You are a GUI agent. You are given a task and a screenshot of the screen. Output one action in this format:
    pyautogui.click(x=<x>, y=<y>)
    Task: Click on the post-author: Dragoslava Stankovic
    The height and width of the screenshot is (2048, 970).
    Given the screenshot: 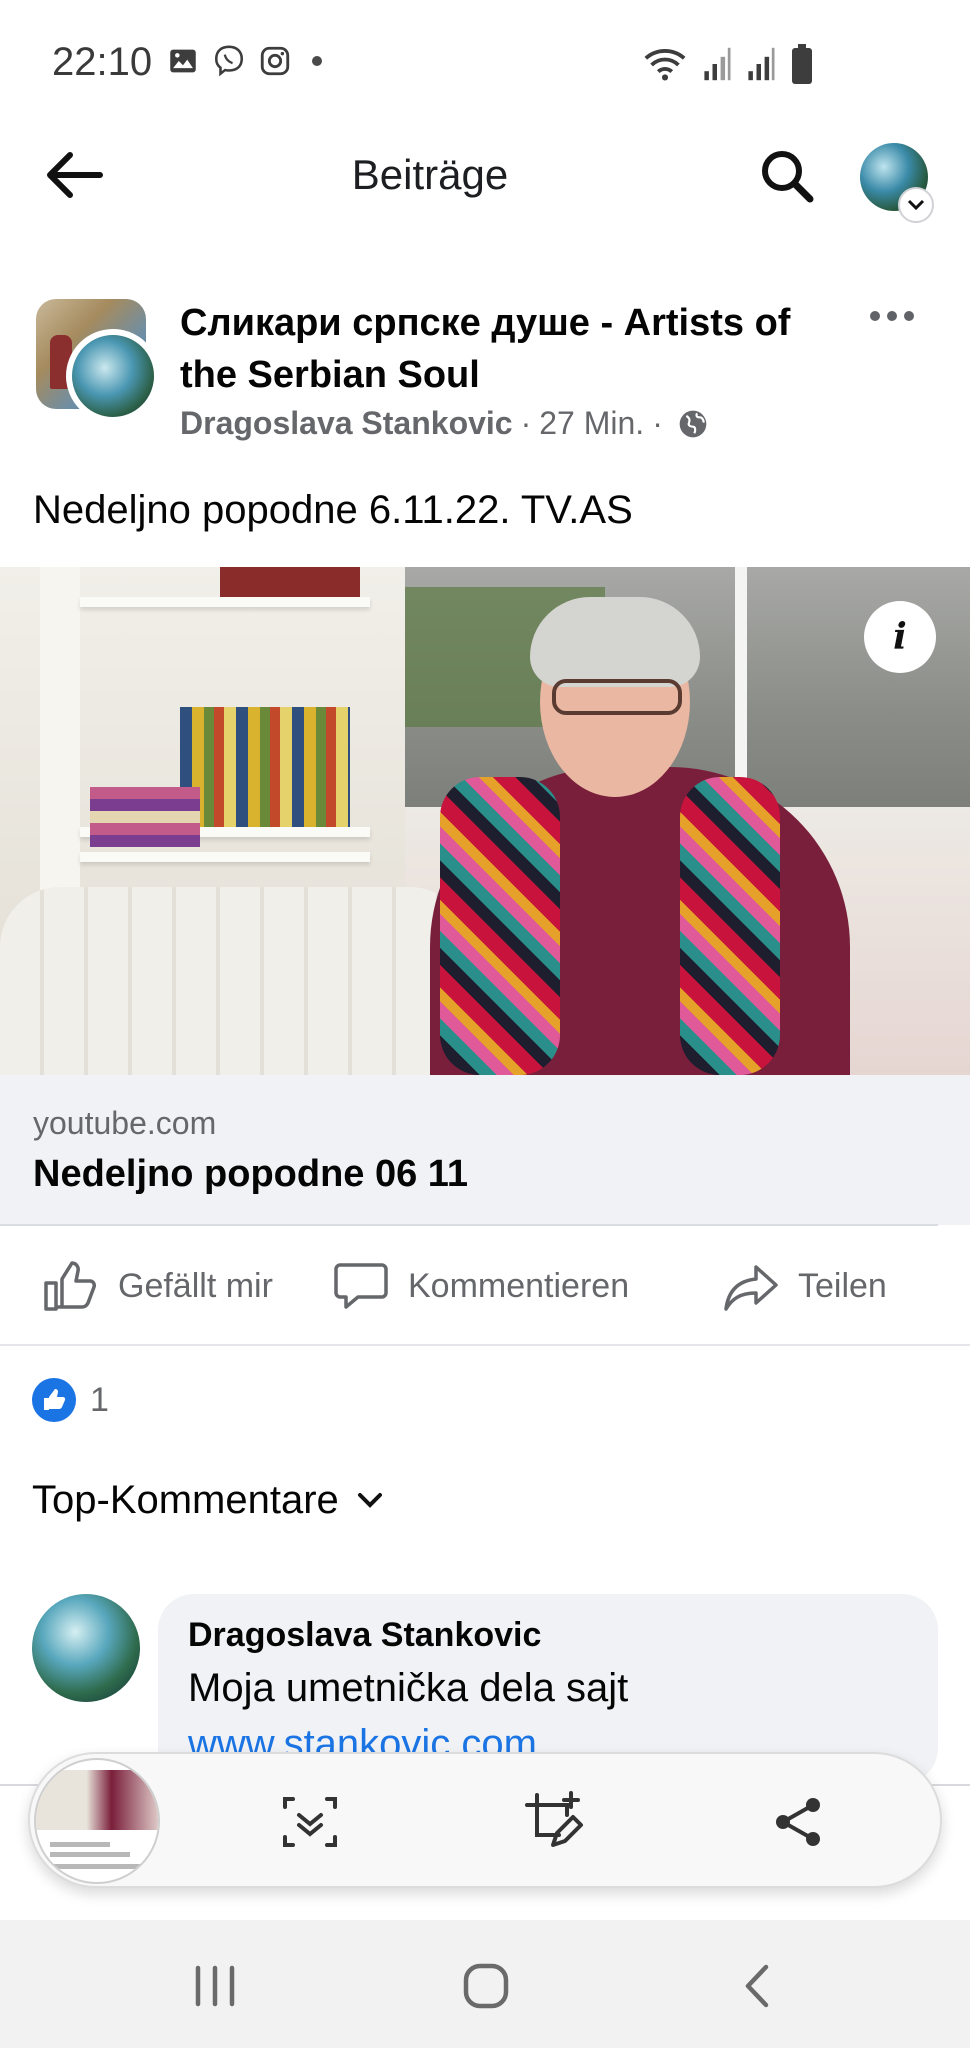 What is the action you would take?
    pyautogui.click(x=346, y=423)
    